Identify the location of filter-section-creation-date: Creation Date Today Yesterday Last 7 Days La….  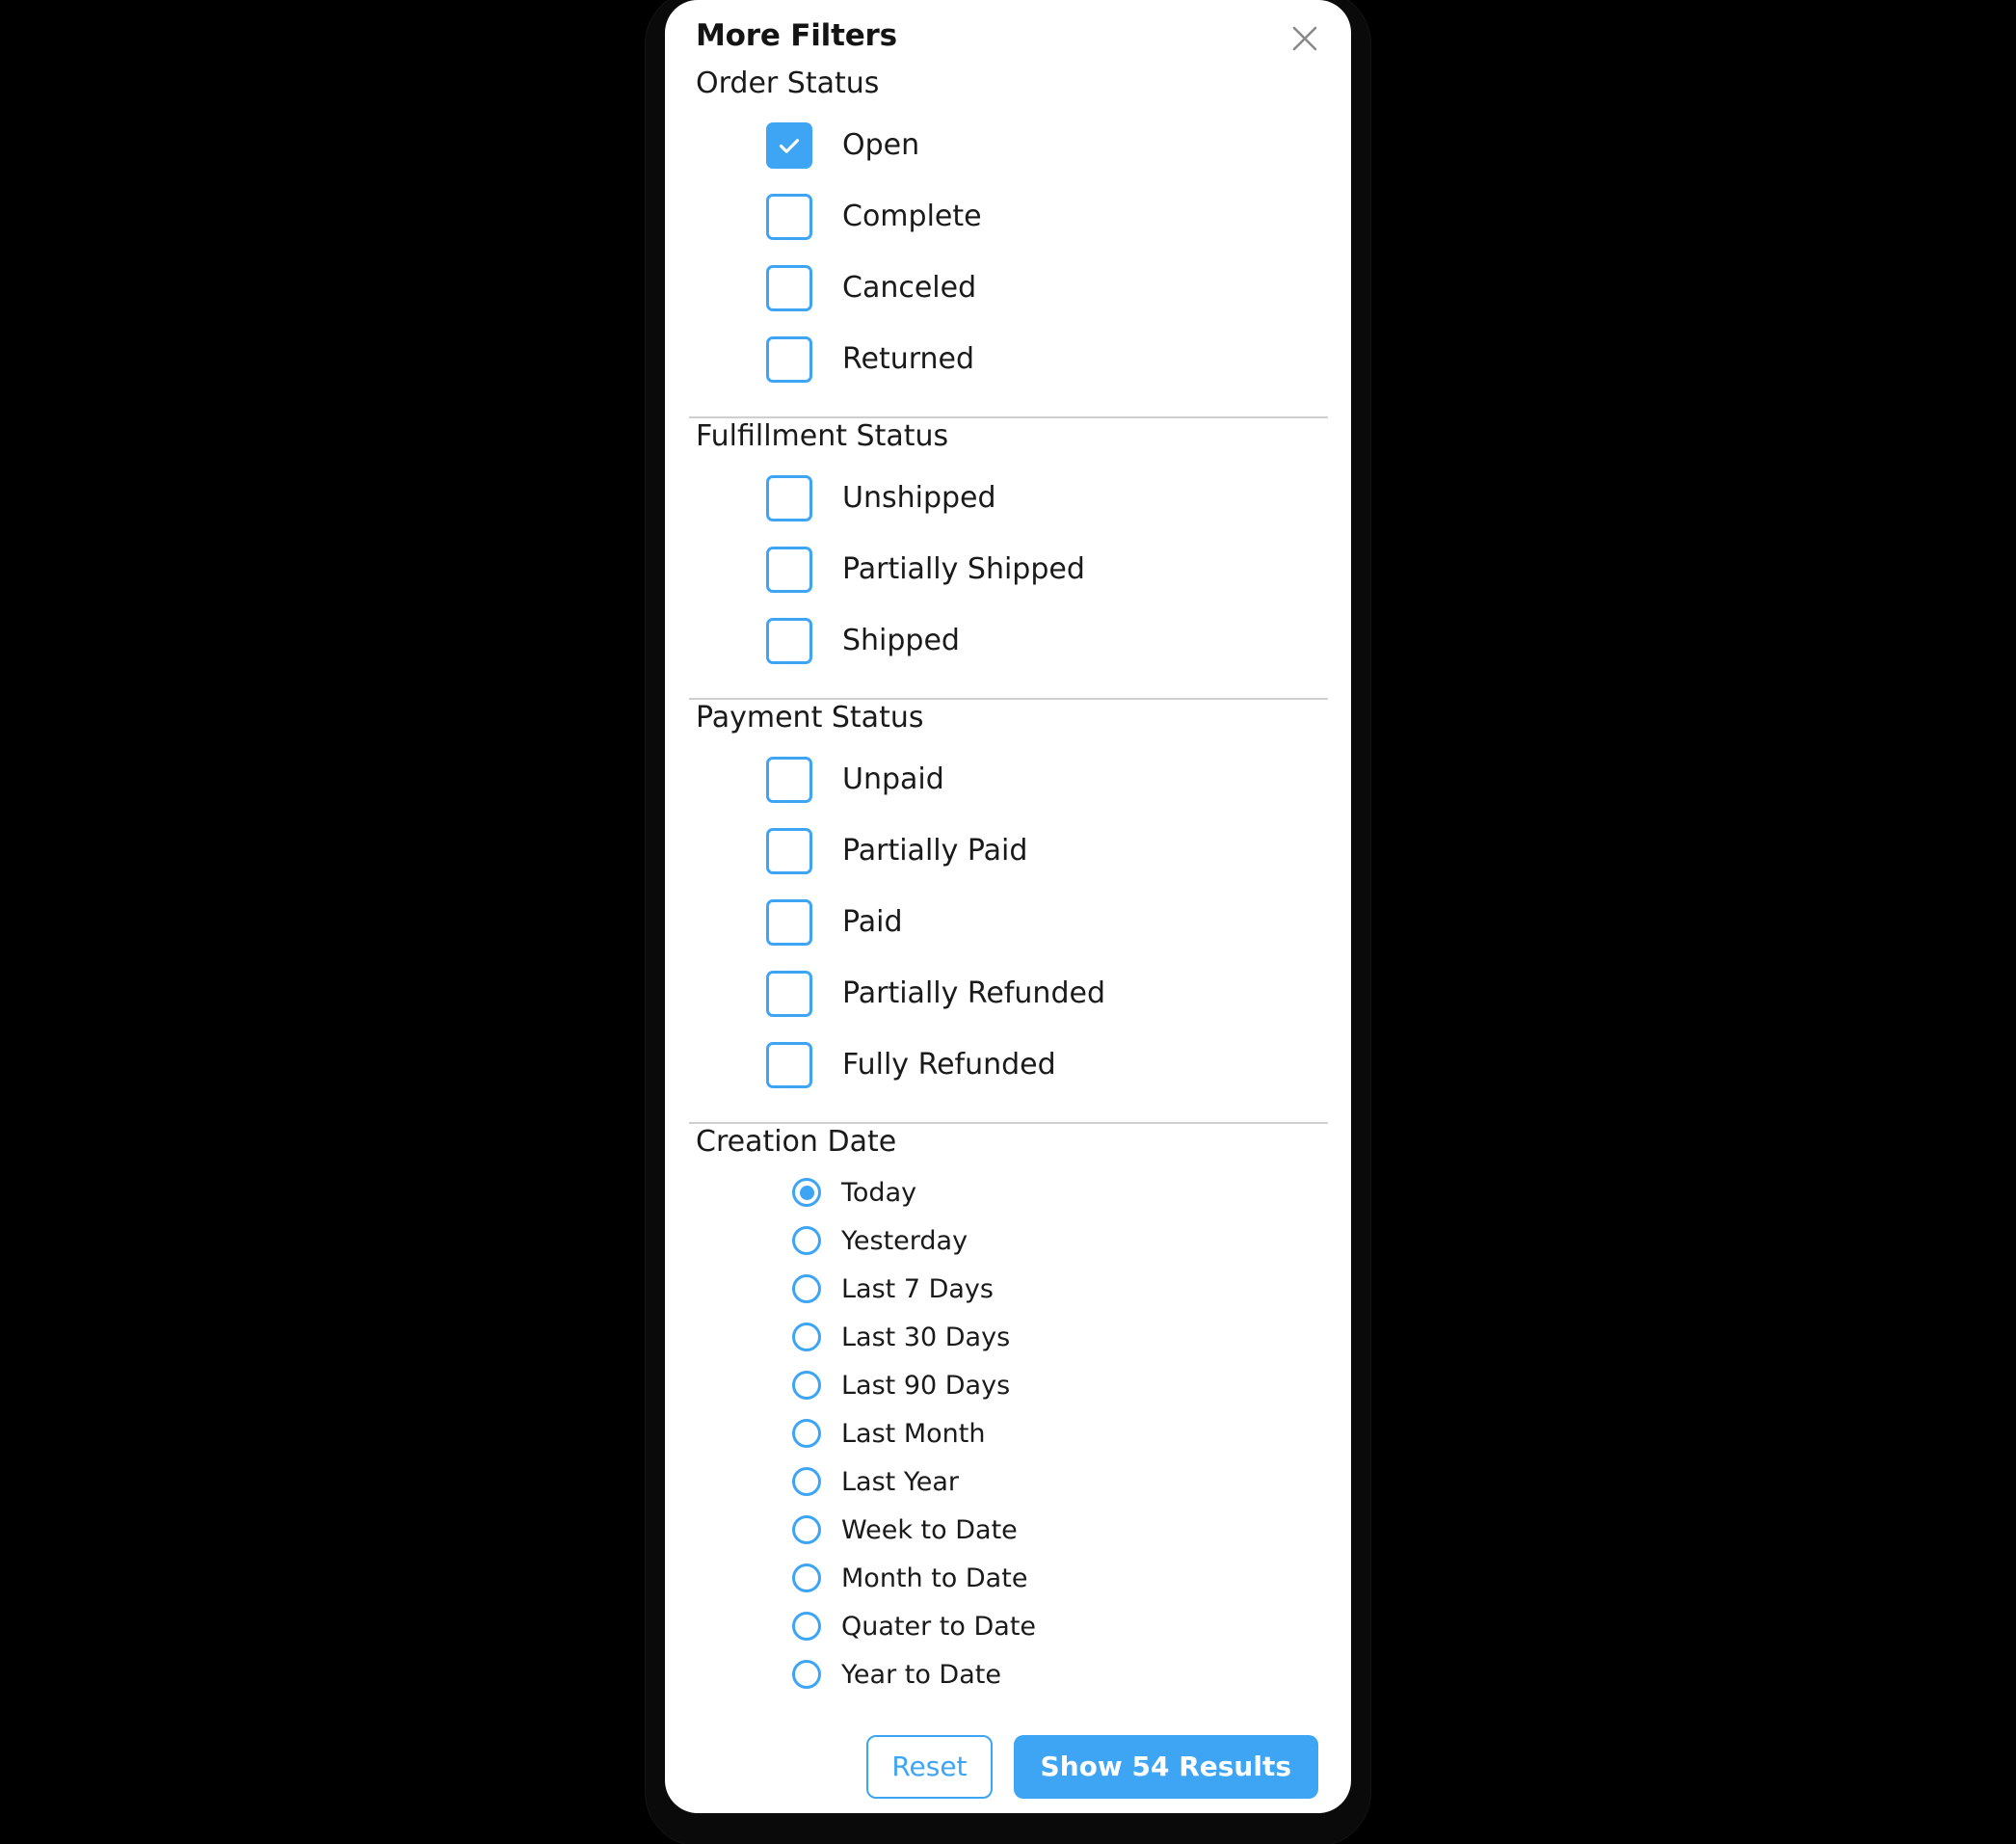
(1008, 1411).